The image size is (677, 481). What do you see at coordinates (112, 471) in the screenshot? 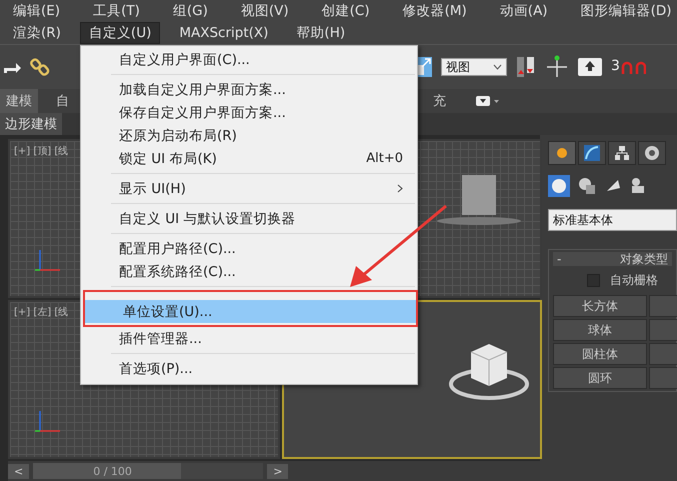
I see `frame-counter: 0 / 100` at bounding box center [112, 471].